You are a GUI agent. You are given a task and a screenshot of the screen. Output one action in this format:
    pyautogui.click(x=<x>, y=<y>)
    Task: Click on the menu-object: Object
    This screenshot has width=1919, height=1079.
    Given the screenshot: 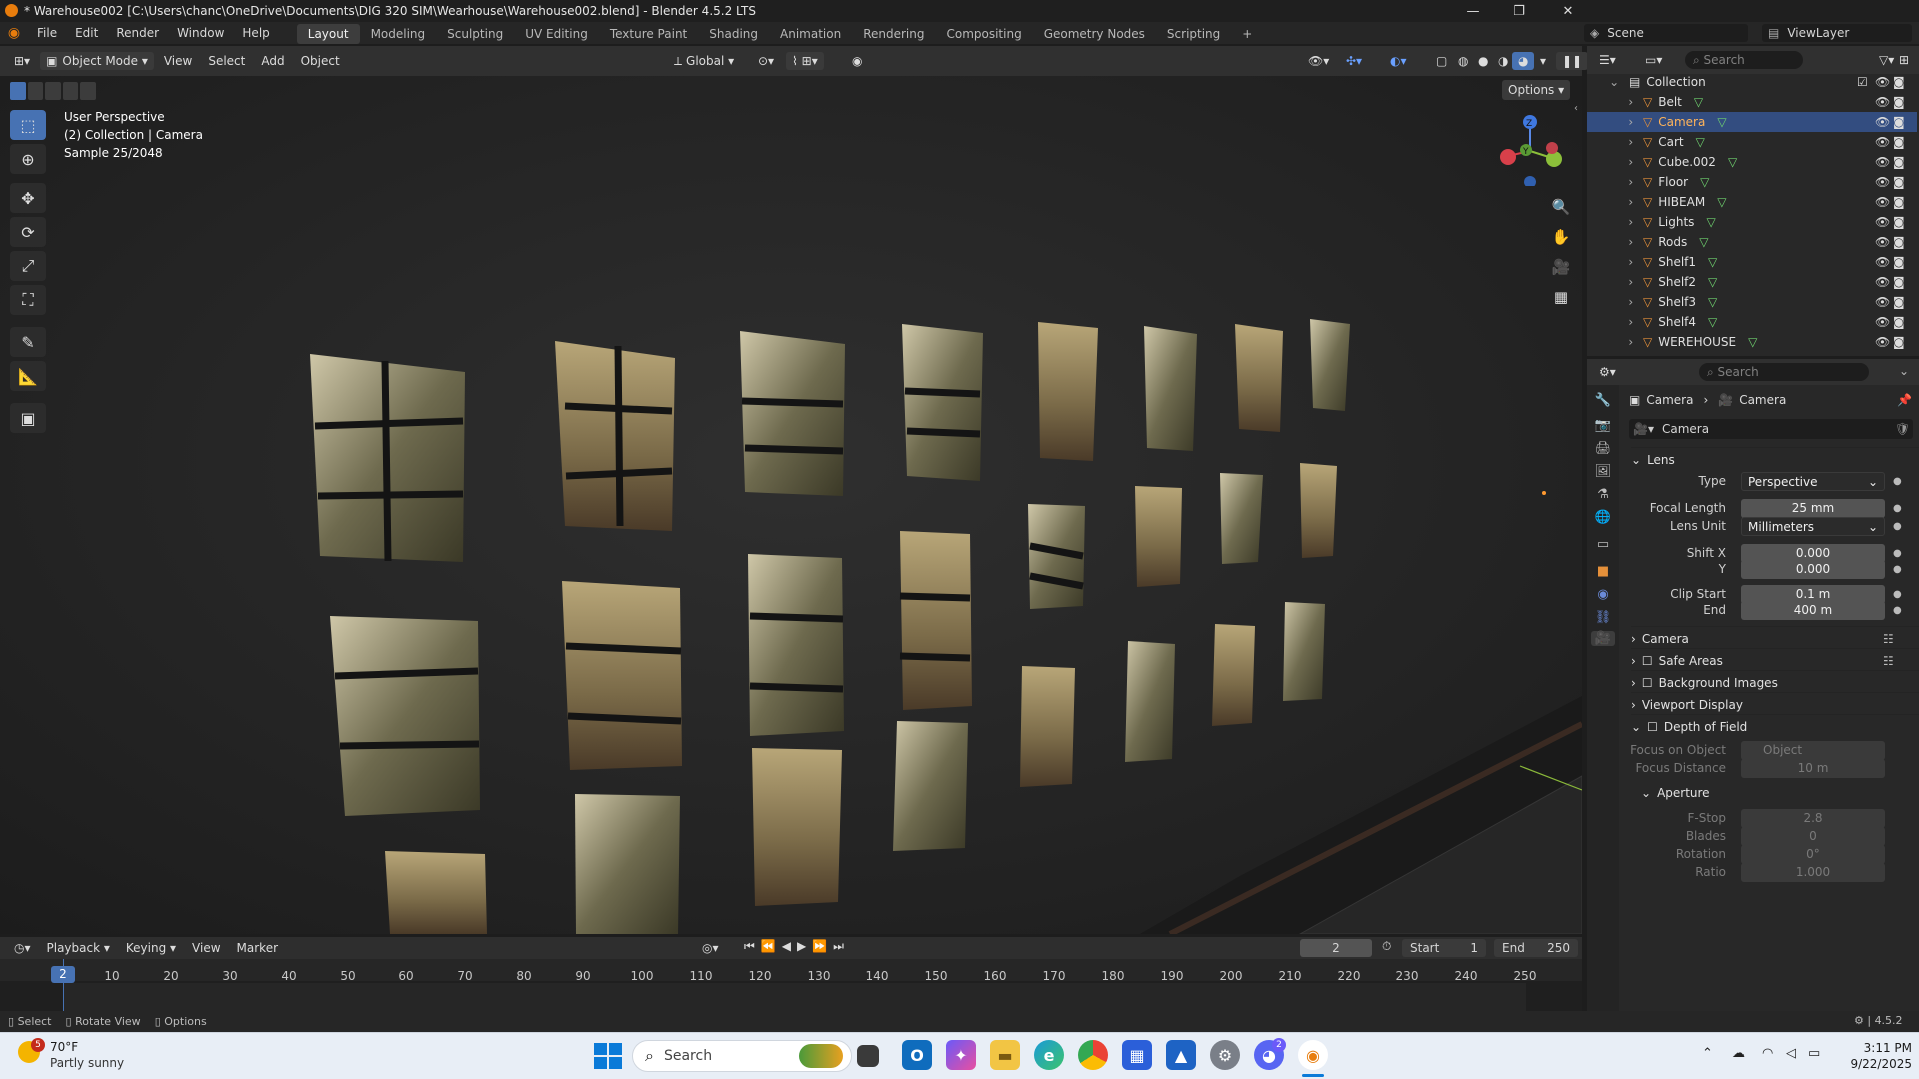 What is the action you would take?
    pyautogui.click(x=320, y=61)
    